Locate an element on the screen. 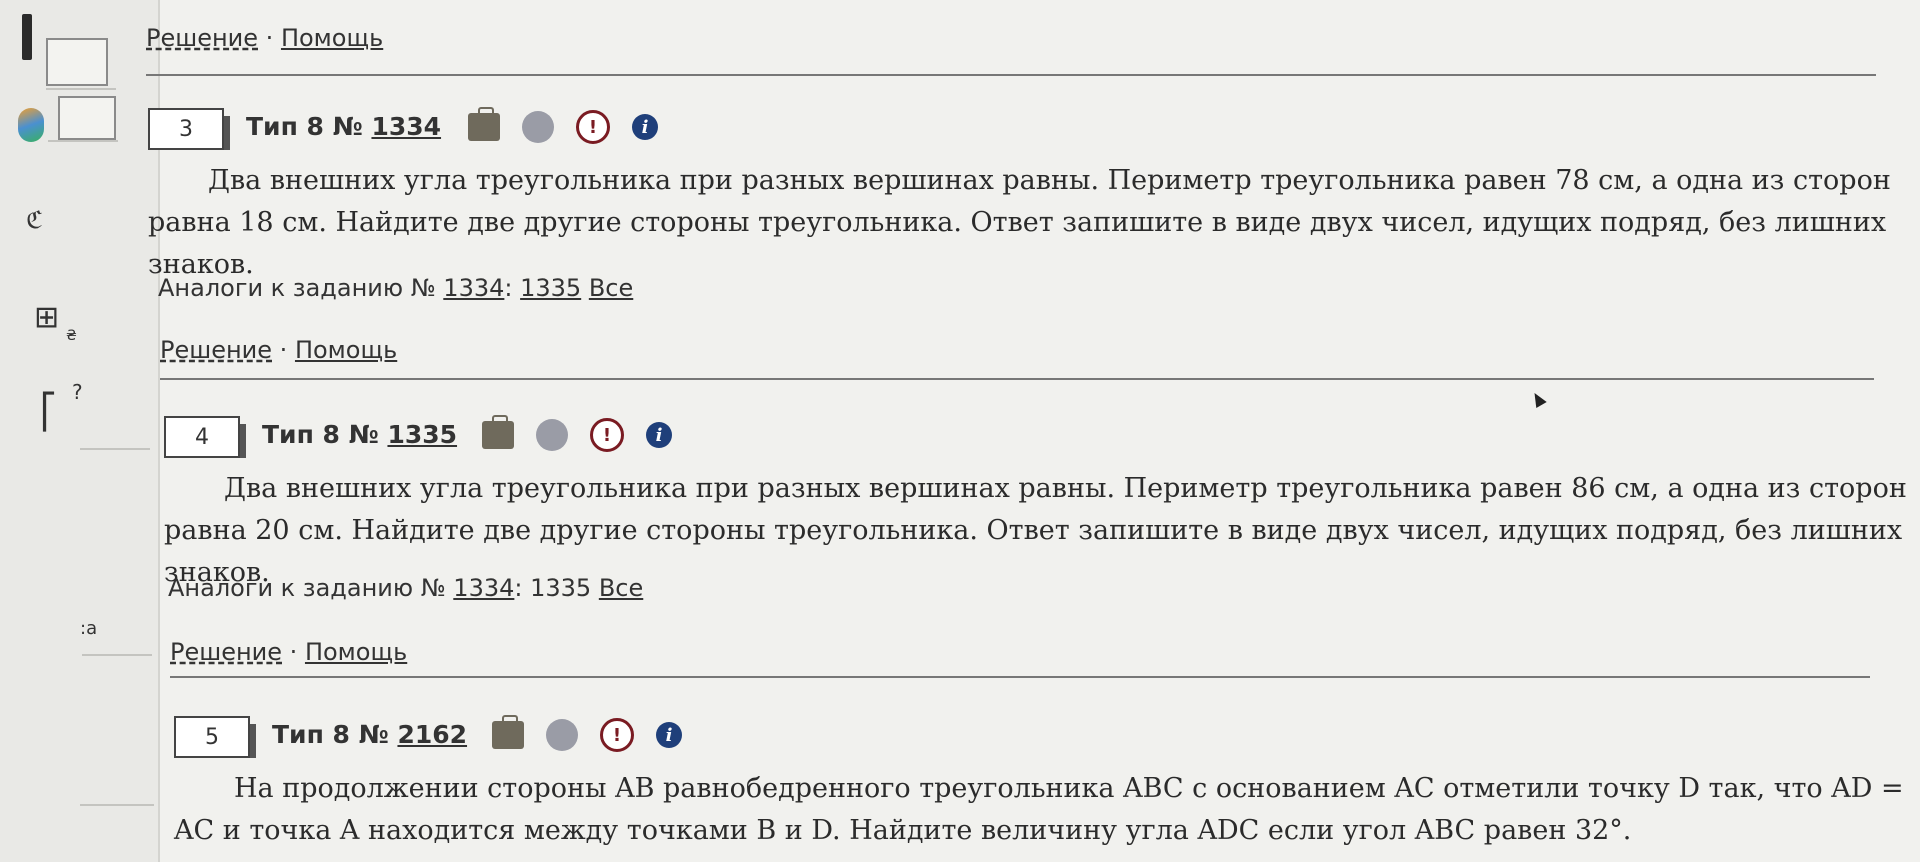  task-type: Тип 8 № 2162 is located at coordinates (369, 734).